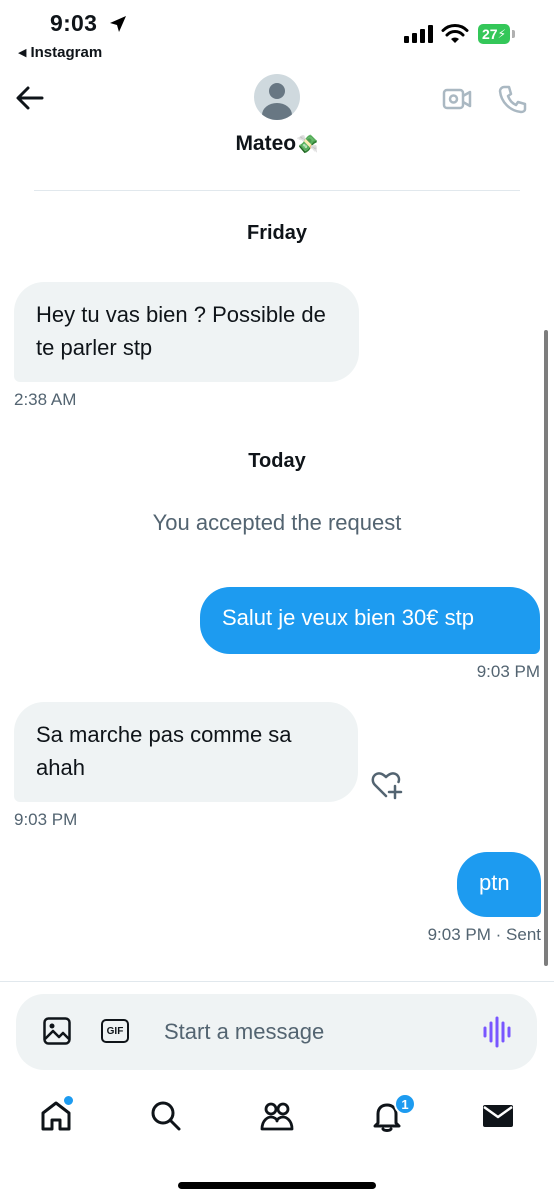 The image size is (554, 1200). What do you see at coordinates (497, 1032) in the screenshot?
I see `voice-wave-icon` at bounding box center [497, 1032].